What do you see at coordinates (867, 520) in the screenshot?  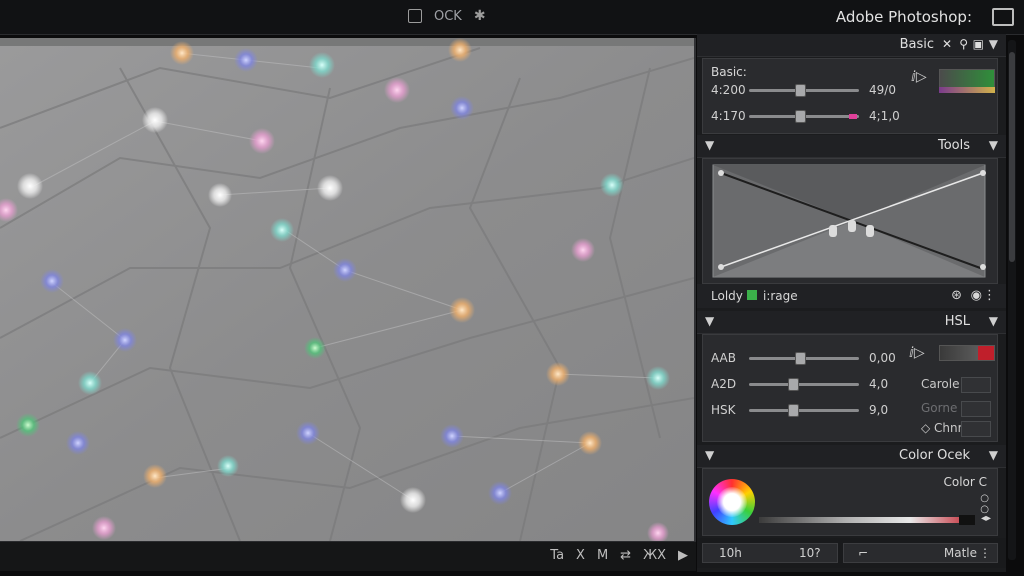 I see `color-gradient-slider` at bounding box center [867, 520].